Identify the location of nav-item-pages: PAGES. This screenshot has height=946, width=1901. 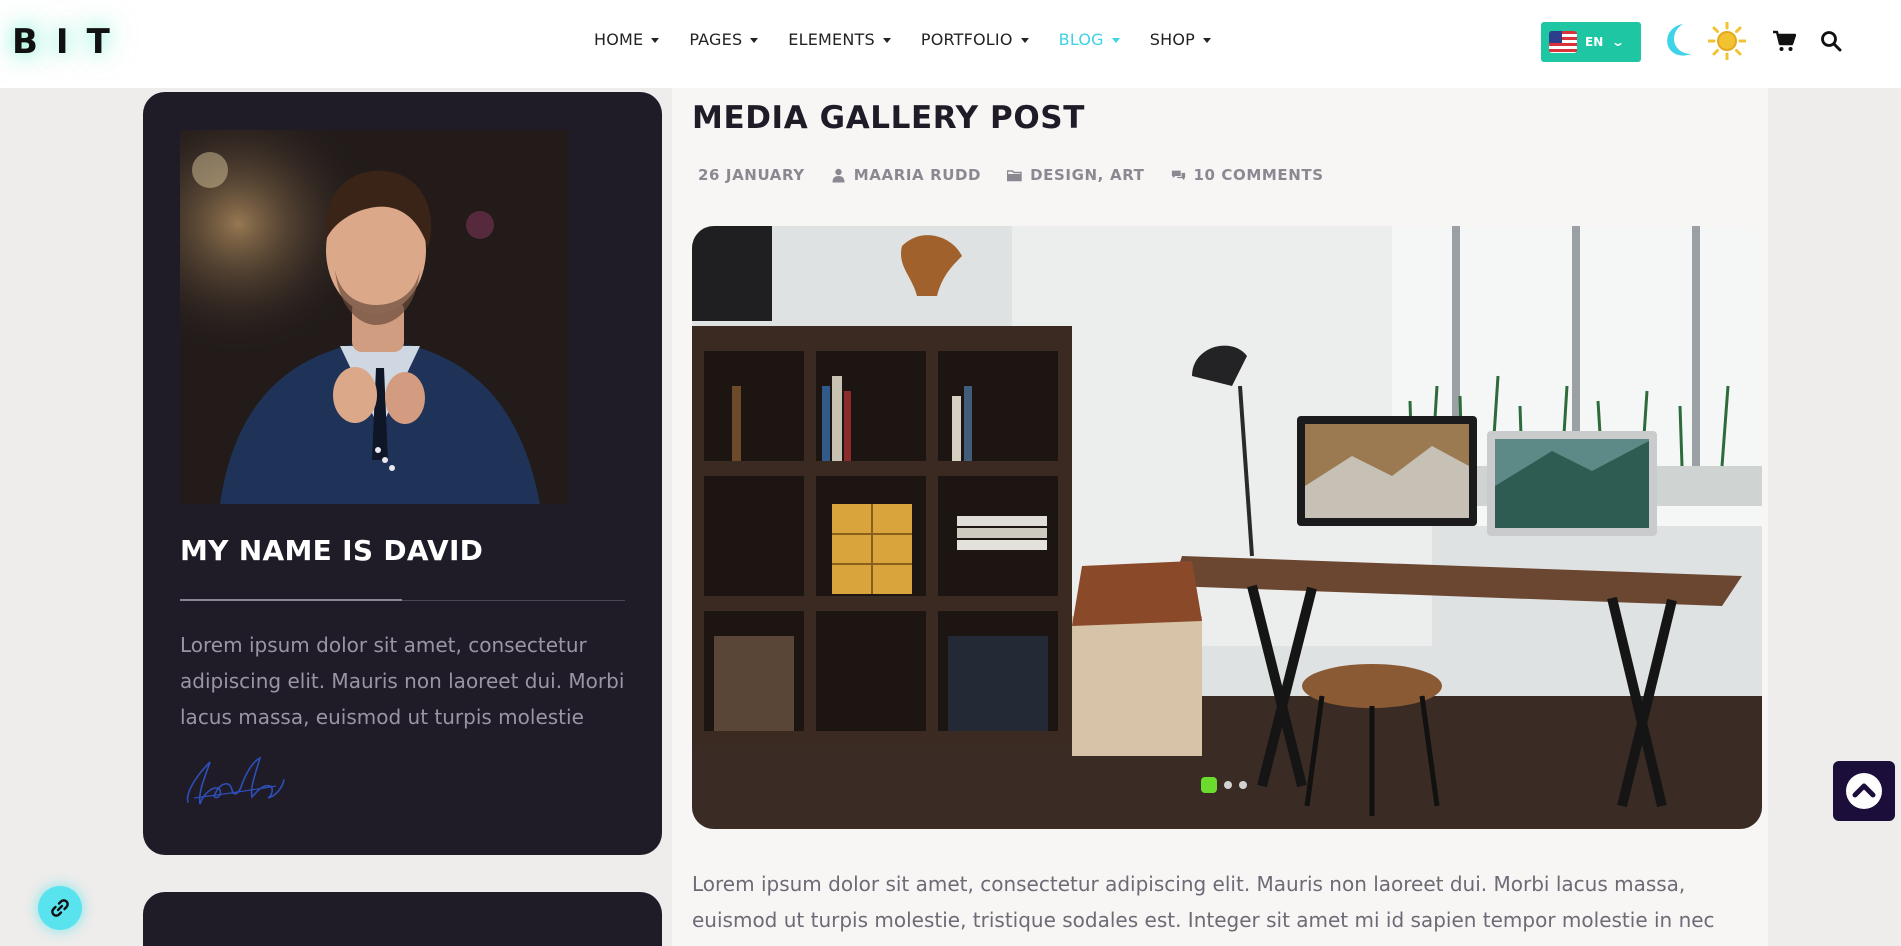
(724, 39).